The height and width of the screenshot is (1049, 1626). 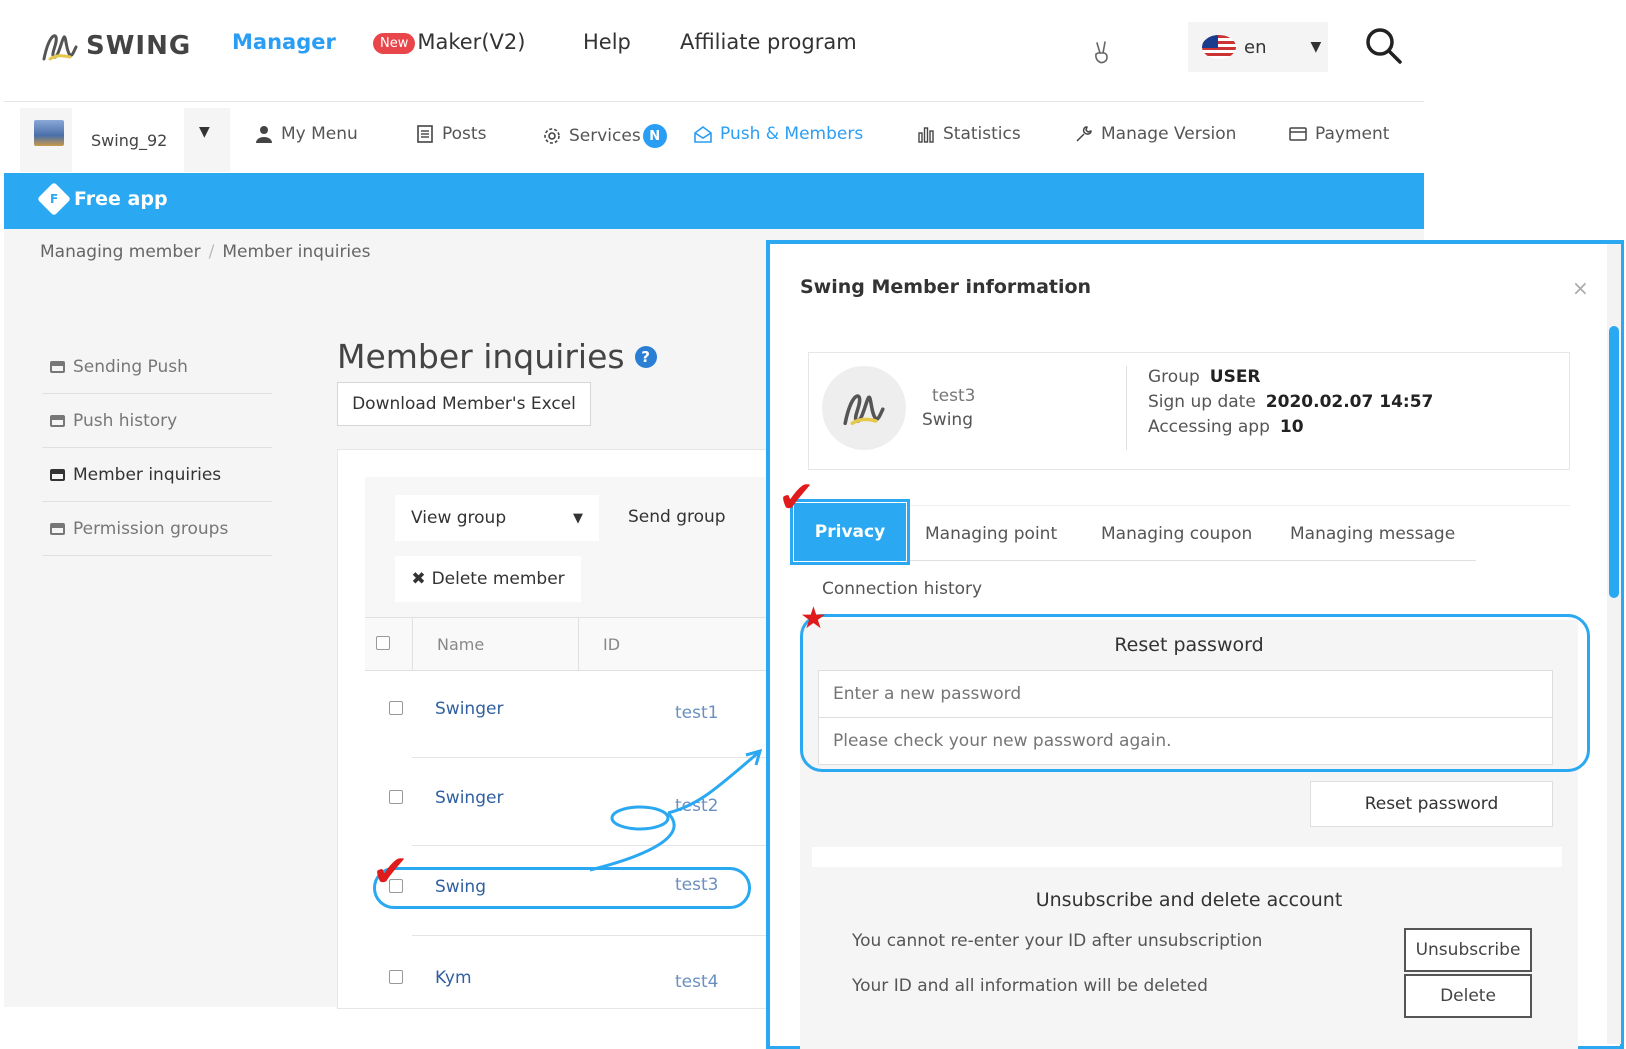 I want to click on search-icon, so click(x=1384, y=48).